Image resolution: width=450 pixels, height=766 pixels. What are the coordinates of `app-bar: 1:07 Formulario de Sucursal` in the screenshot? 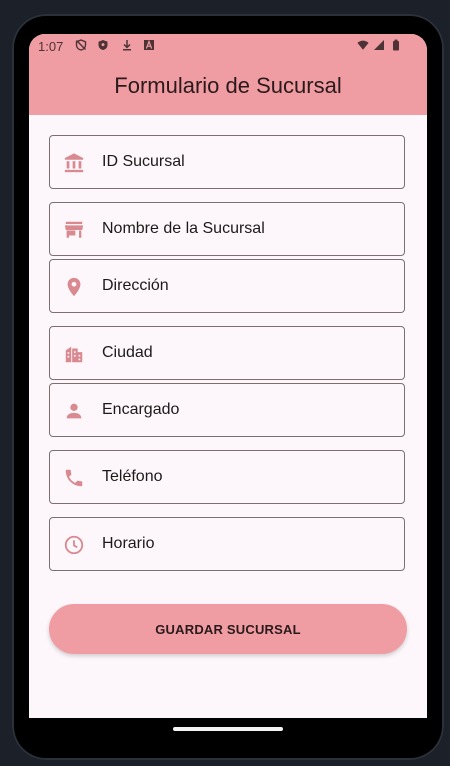 It's located at (228, 74).